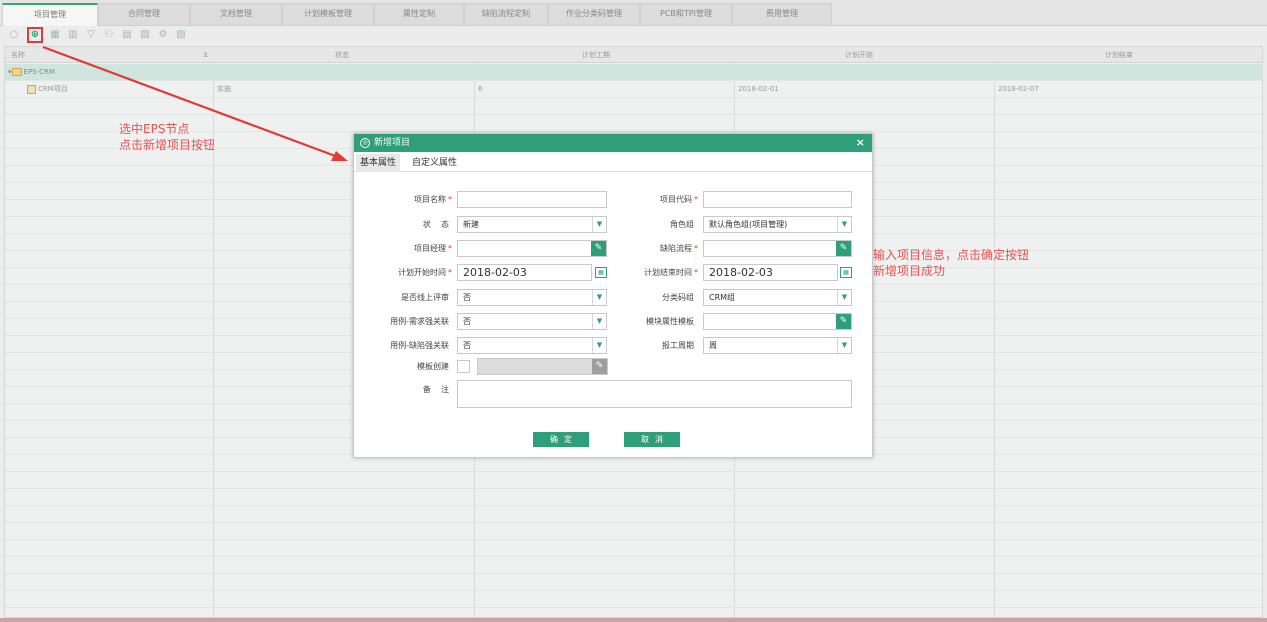 The image size is (1267, 622). What do you see at coordinates (678, 345) in the screenshot?
I see `report-period-label: 报工周期` at bounding box center [678, 345].